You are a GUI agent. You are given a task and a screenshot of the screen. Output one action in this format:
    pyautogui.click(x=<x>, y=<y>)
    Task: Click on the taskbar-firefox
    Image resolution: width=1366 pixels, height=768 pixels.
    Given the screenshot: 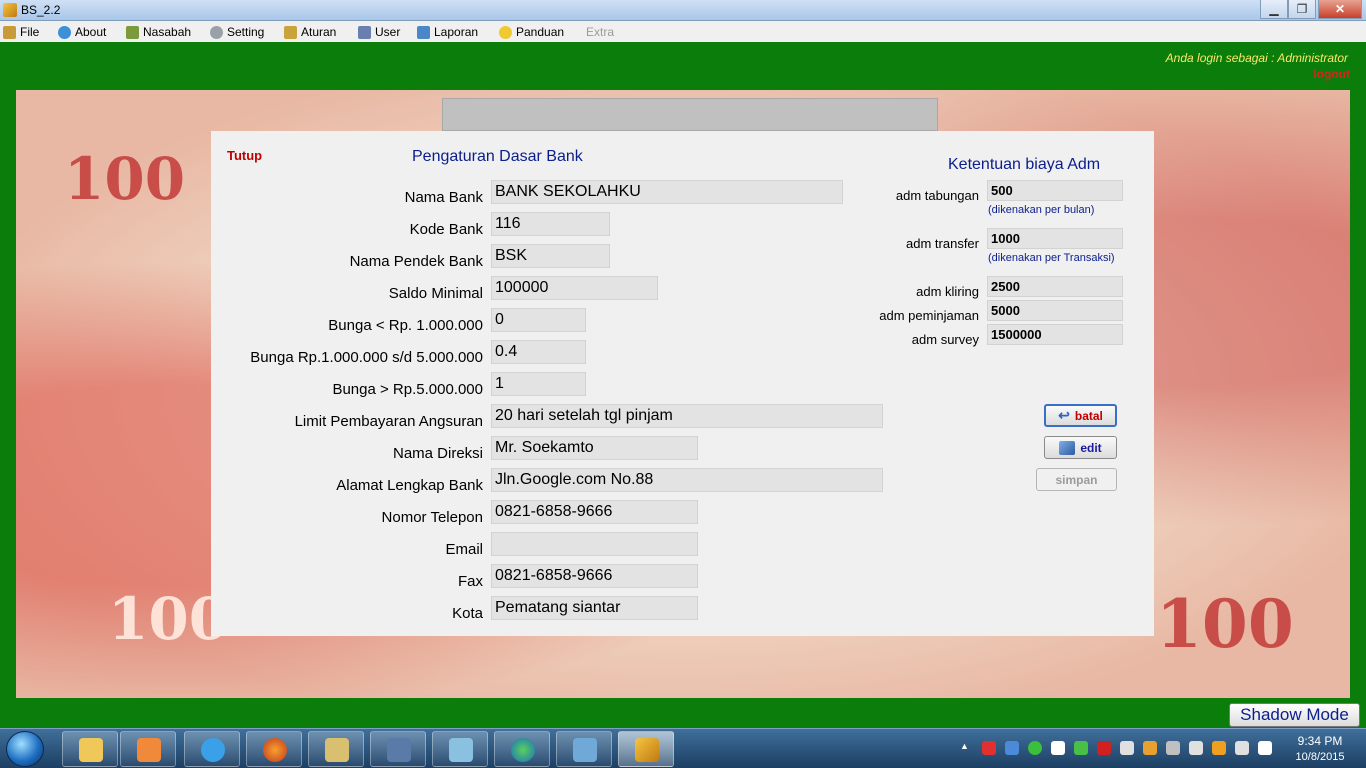 What is the action you would take?
    pyautogui.click(x=274, y=749)
    